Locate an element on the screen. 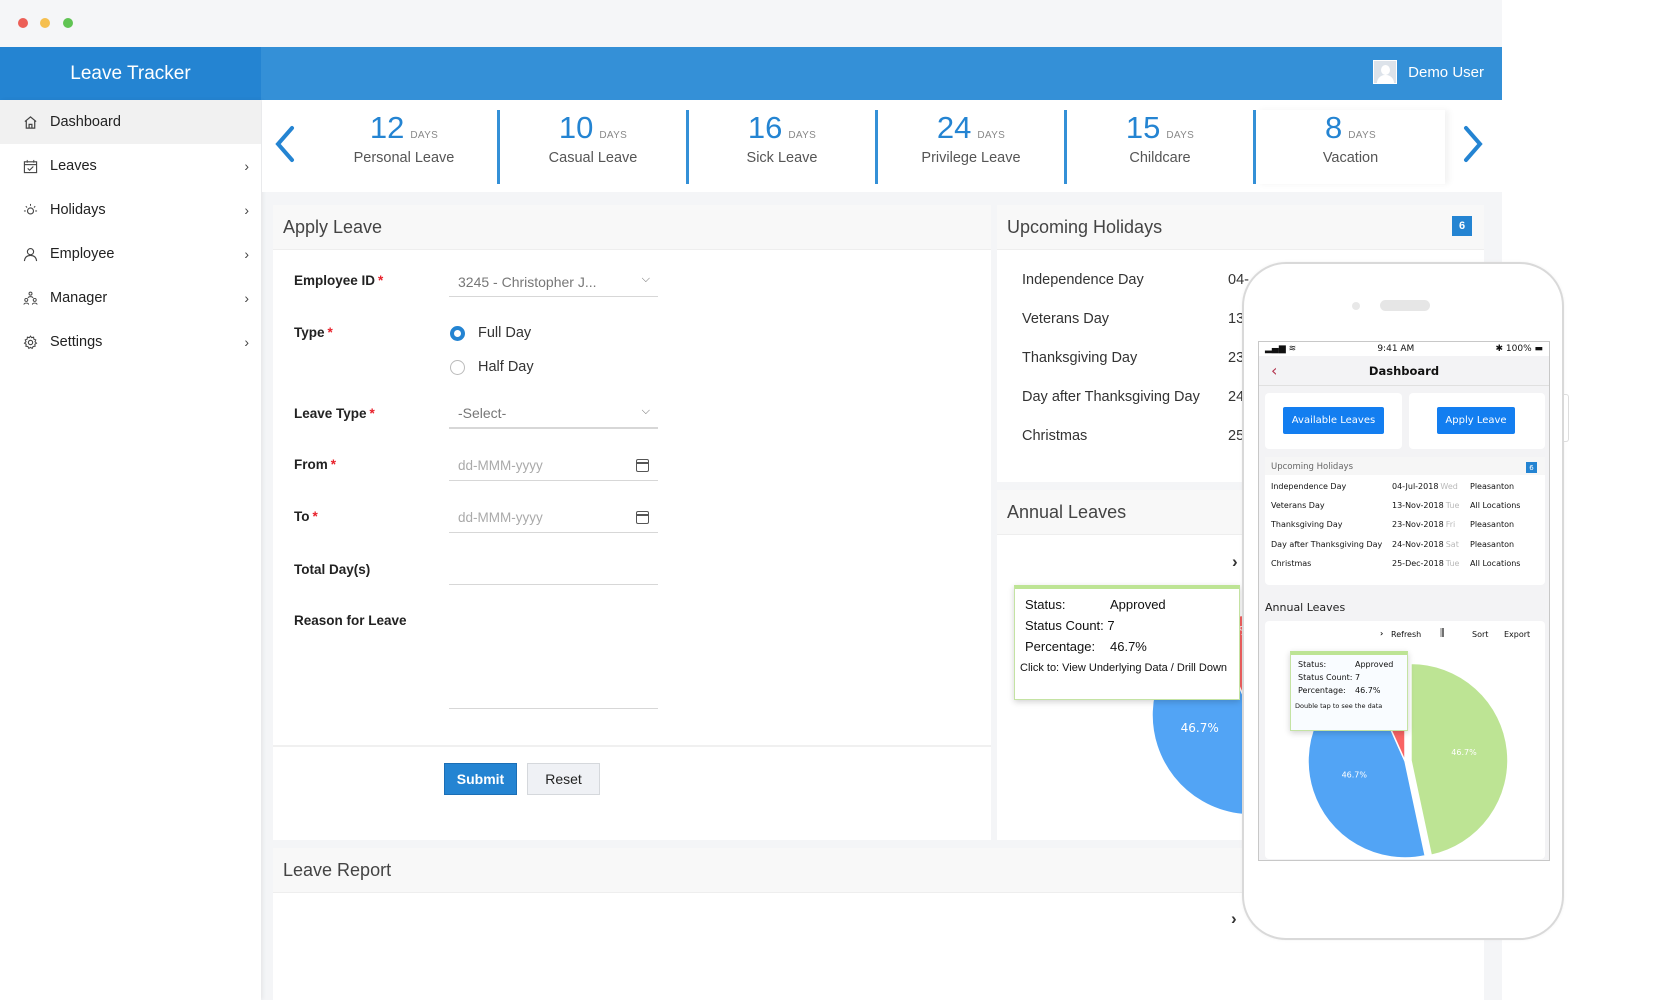 The width and height of the screenshot is (1670, 1000). total-days-label: Total Day(s) is located at coordinates (332, 569).